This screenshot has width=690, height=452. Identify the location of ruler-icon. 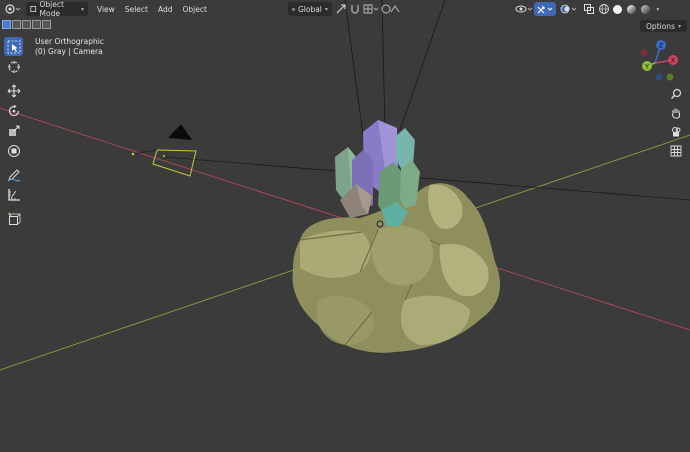
(13, 194).